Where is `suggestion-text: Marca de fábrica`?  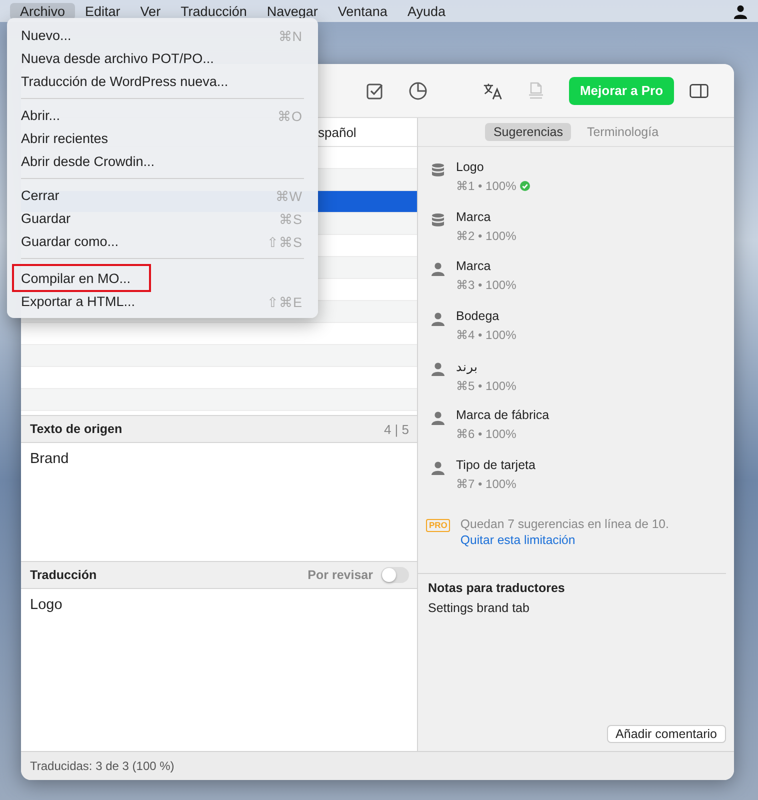 suggestion-text: Marca de fábrica is located at coordinates (503, 415).